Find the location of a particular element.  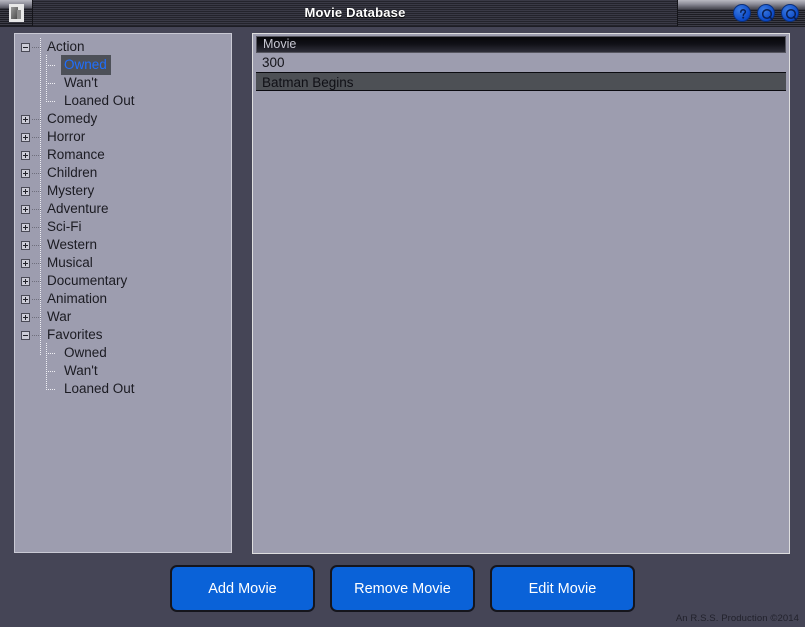

edit-movie-button: Edit Movie is located at coordinates (562, 588).